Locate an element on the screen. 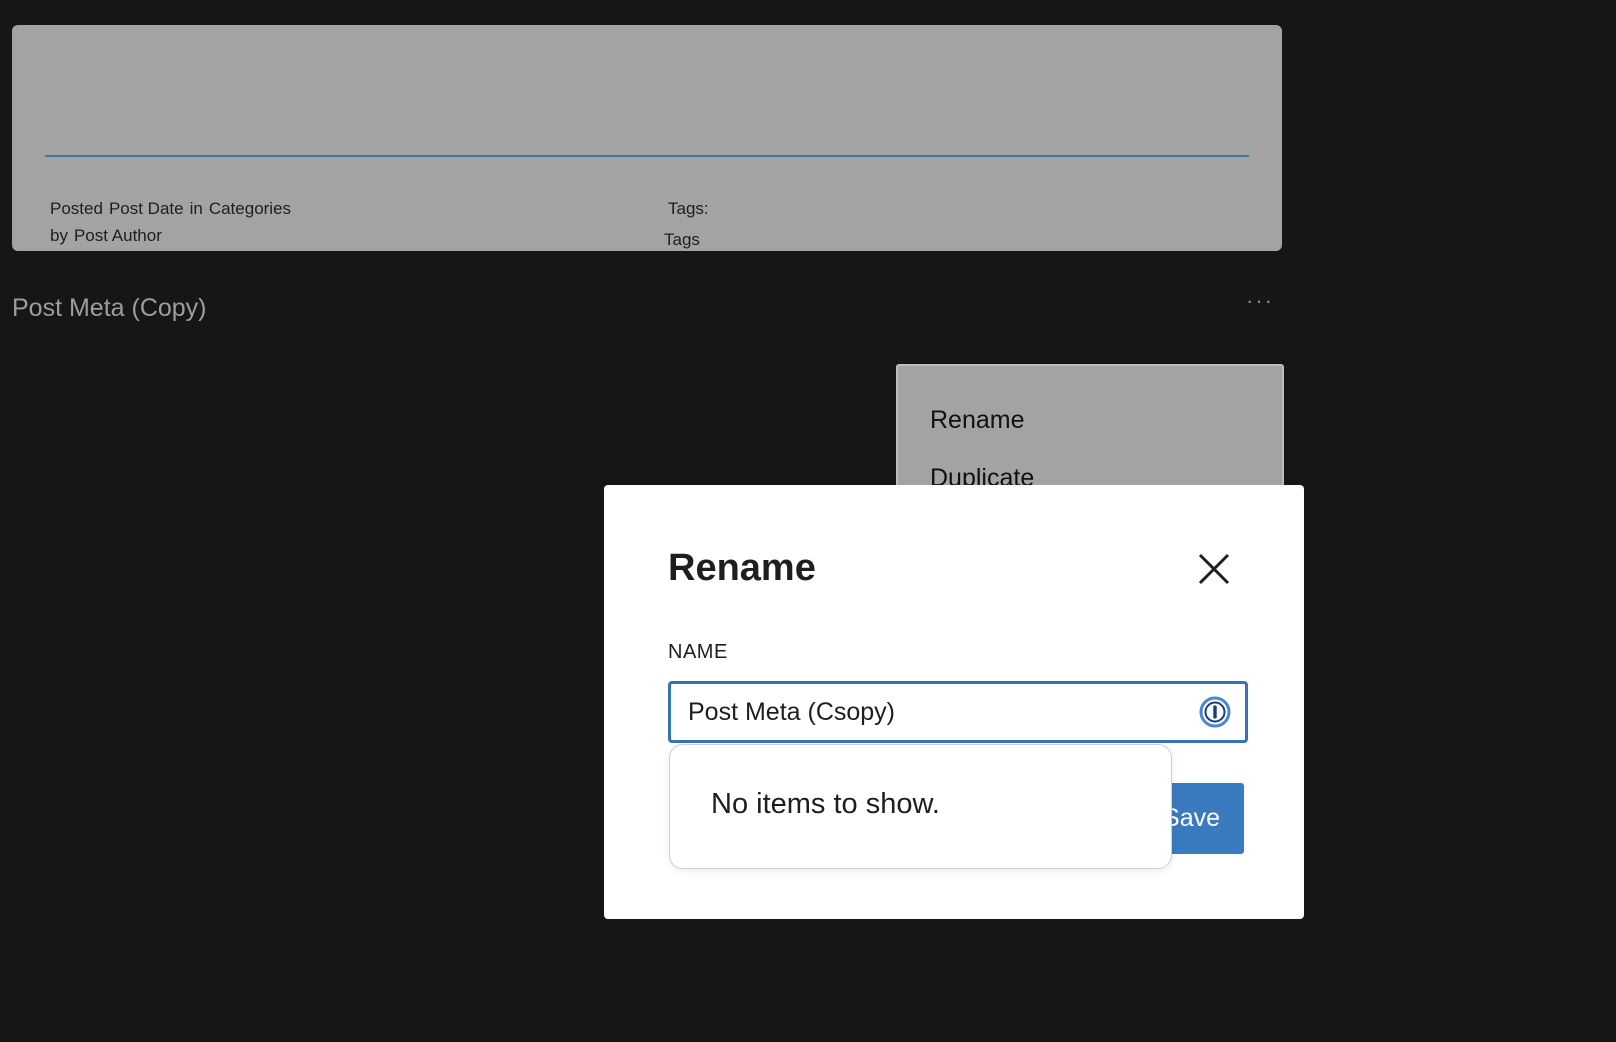  by-label: by is located at coordinates (59, 235).